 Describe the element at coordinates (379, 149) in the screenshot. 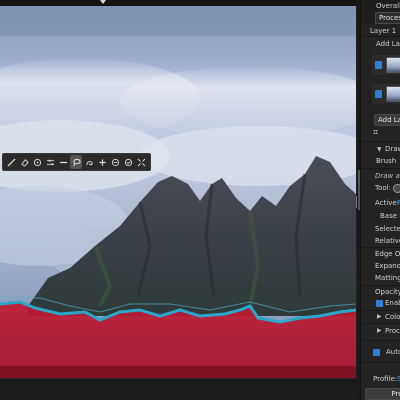

I see `chevron-down-icon: ▼` at that location.